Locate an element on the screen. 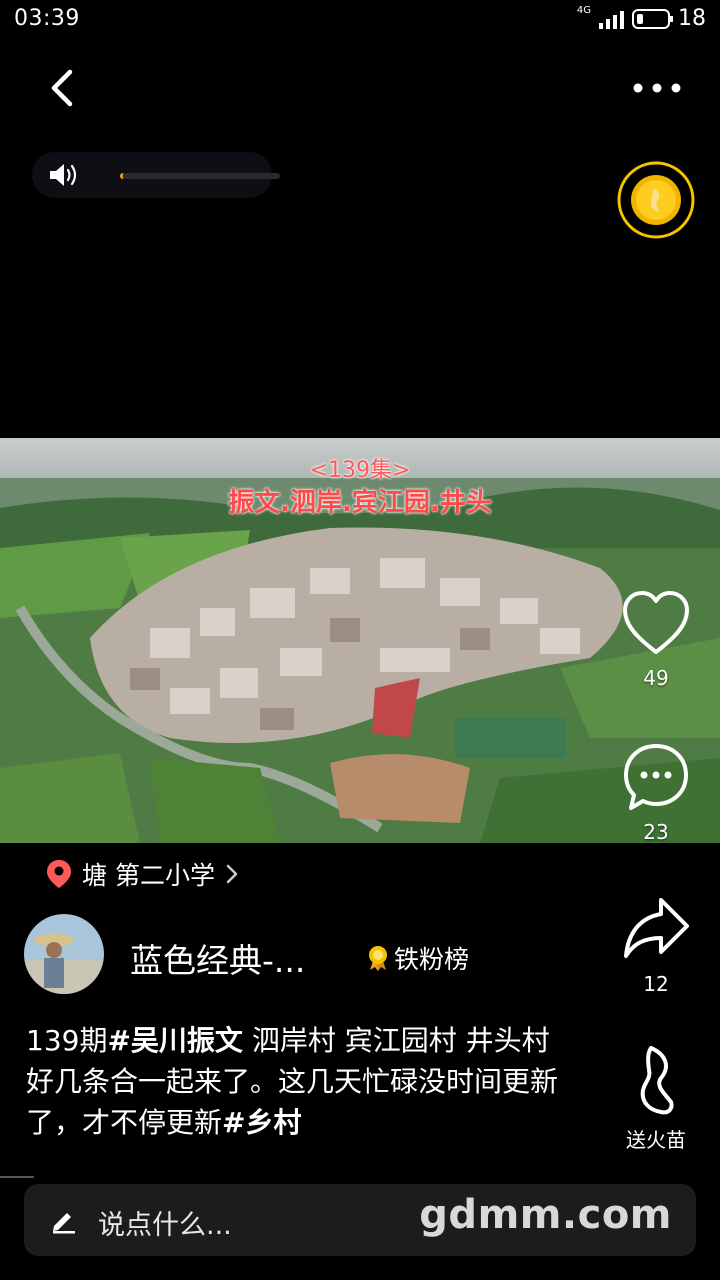  gold-coin-icon is located at coordinates (656, 200).